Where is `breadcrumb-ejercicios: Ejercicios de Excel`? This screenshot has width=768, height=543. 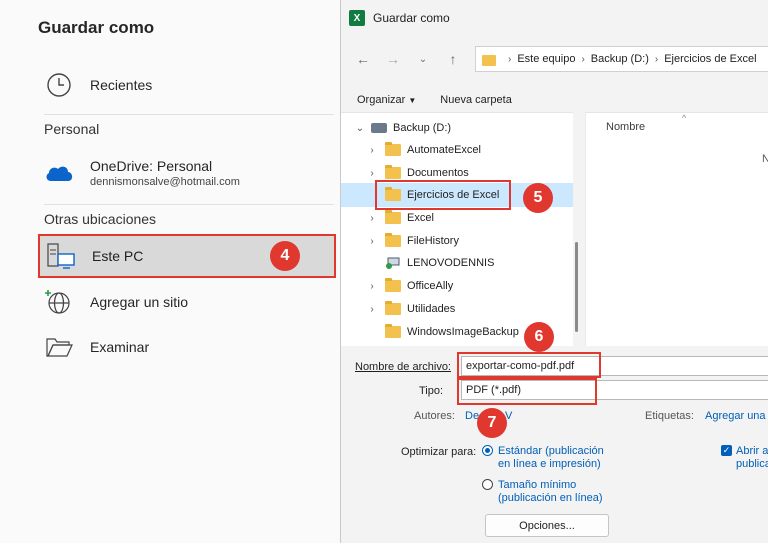
breadcrumb-ejercicios: Ejercicios de Excel is located at coordinates (710, 59).